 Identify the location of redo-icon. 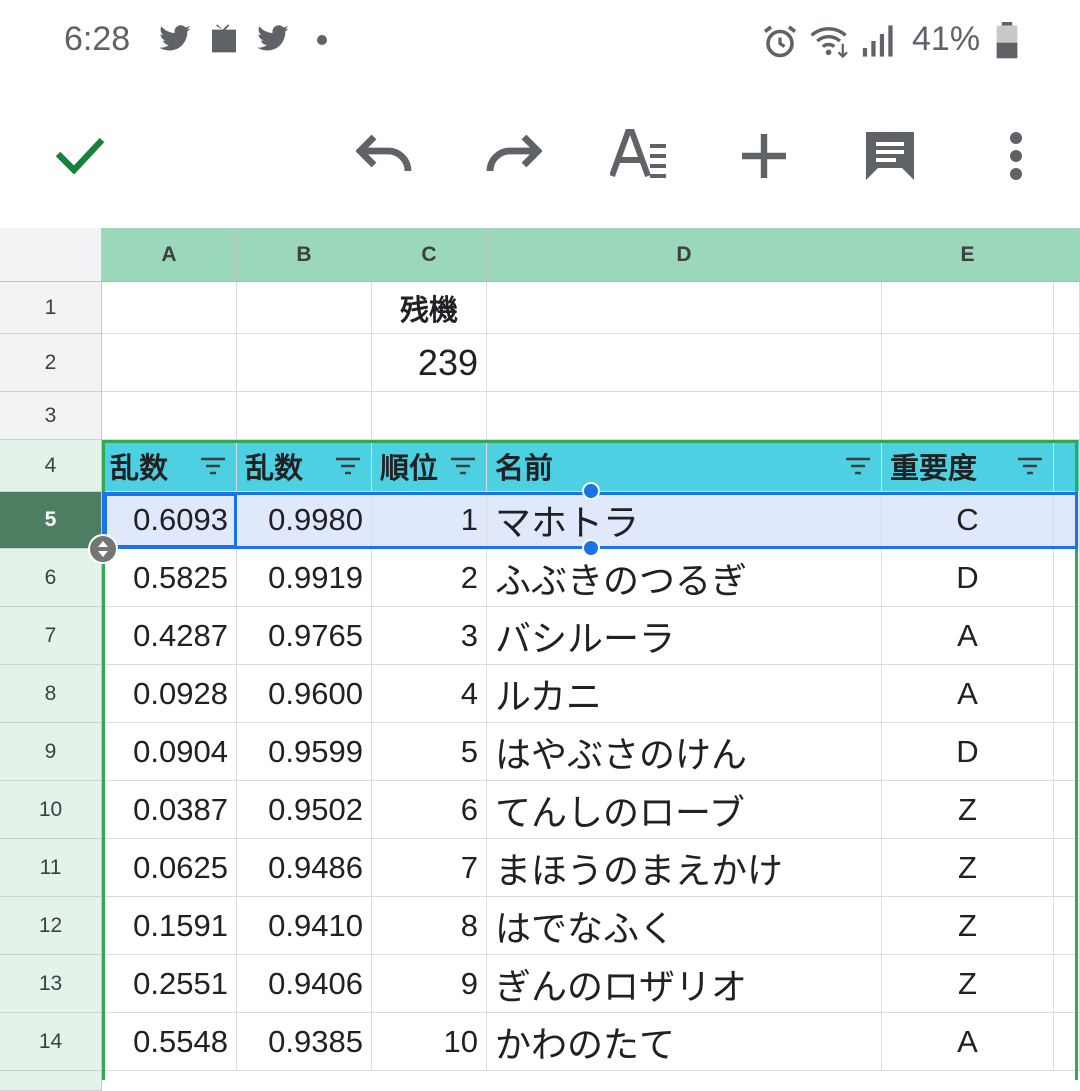
(512, 155).